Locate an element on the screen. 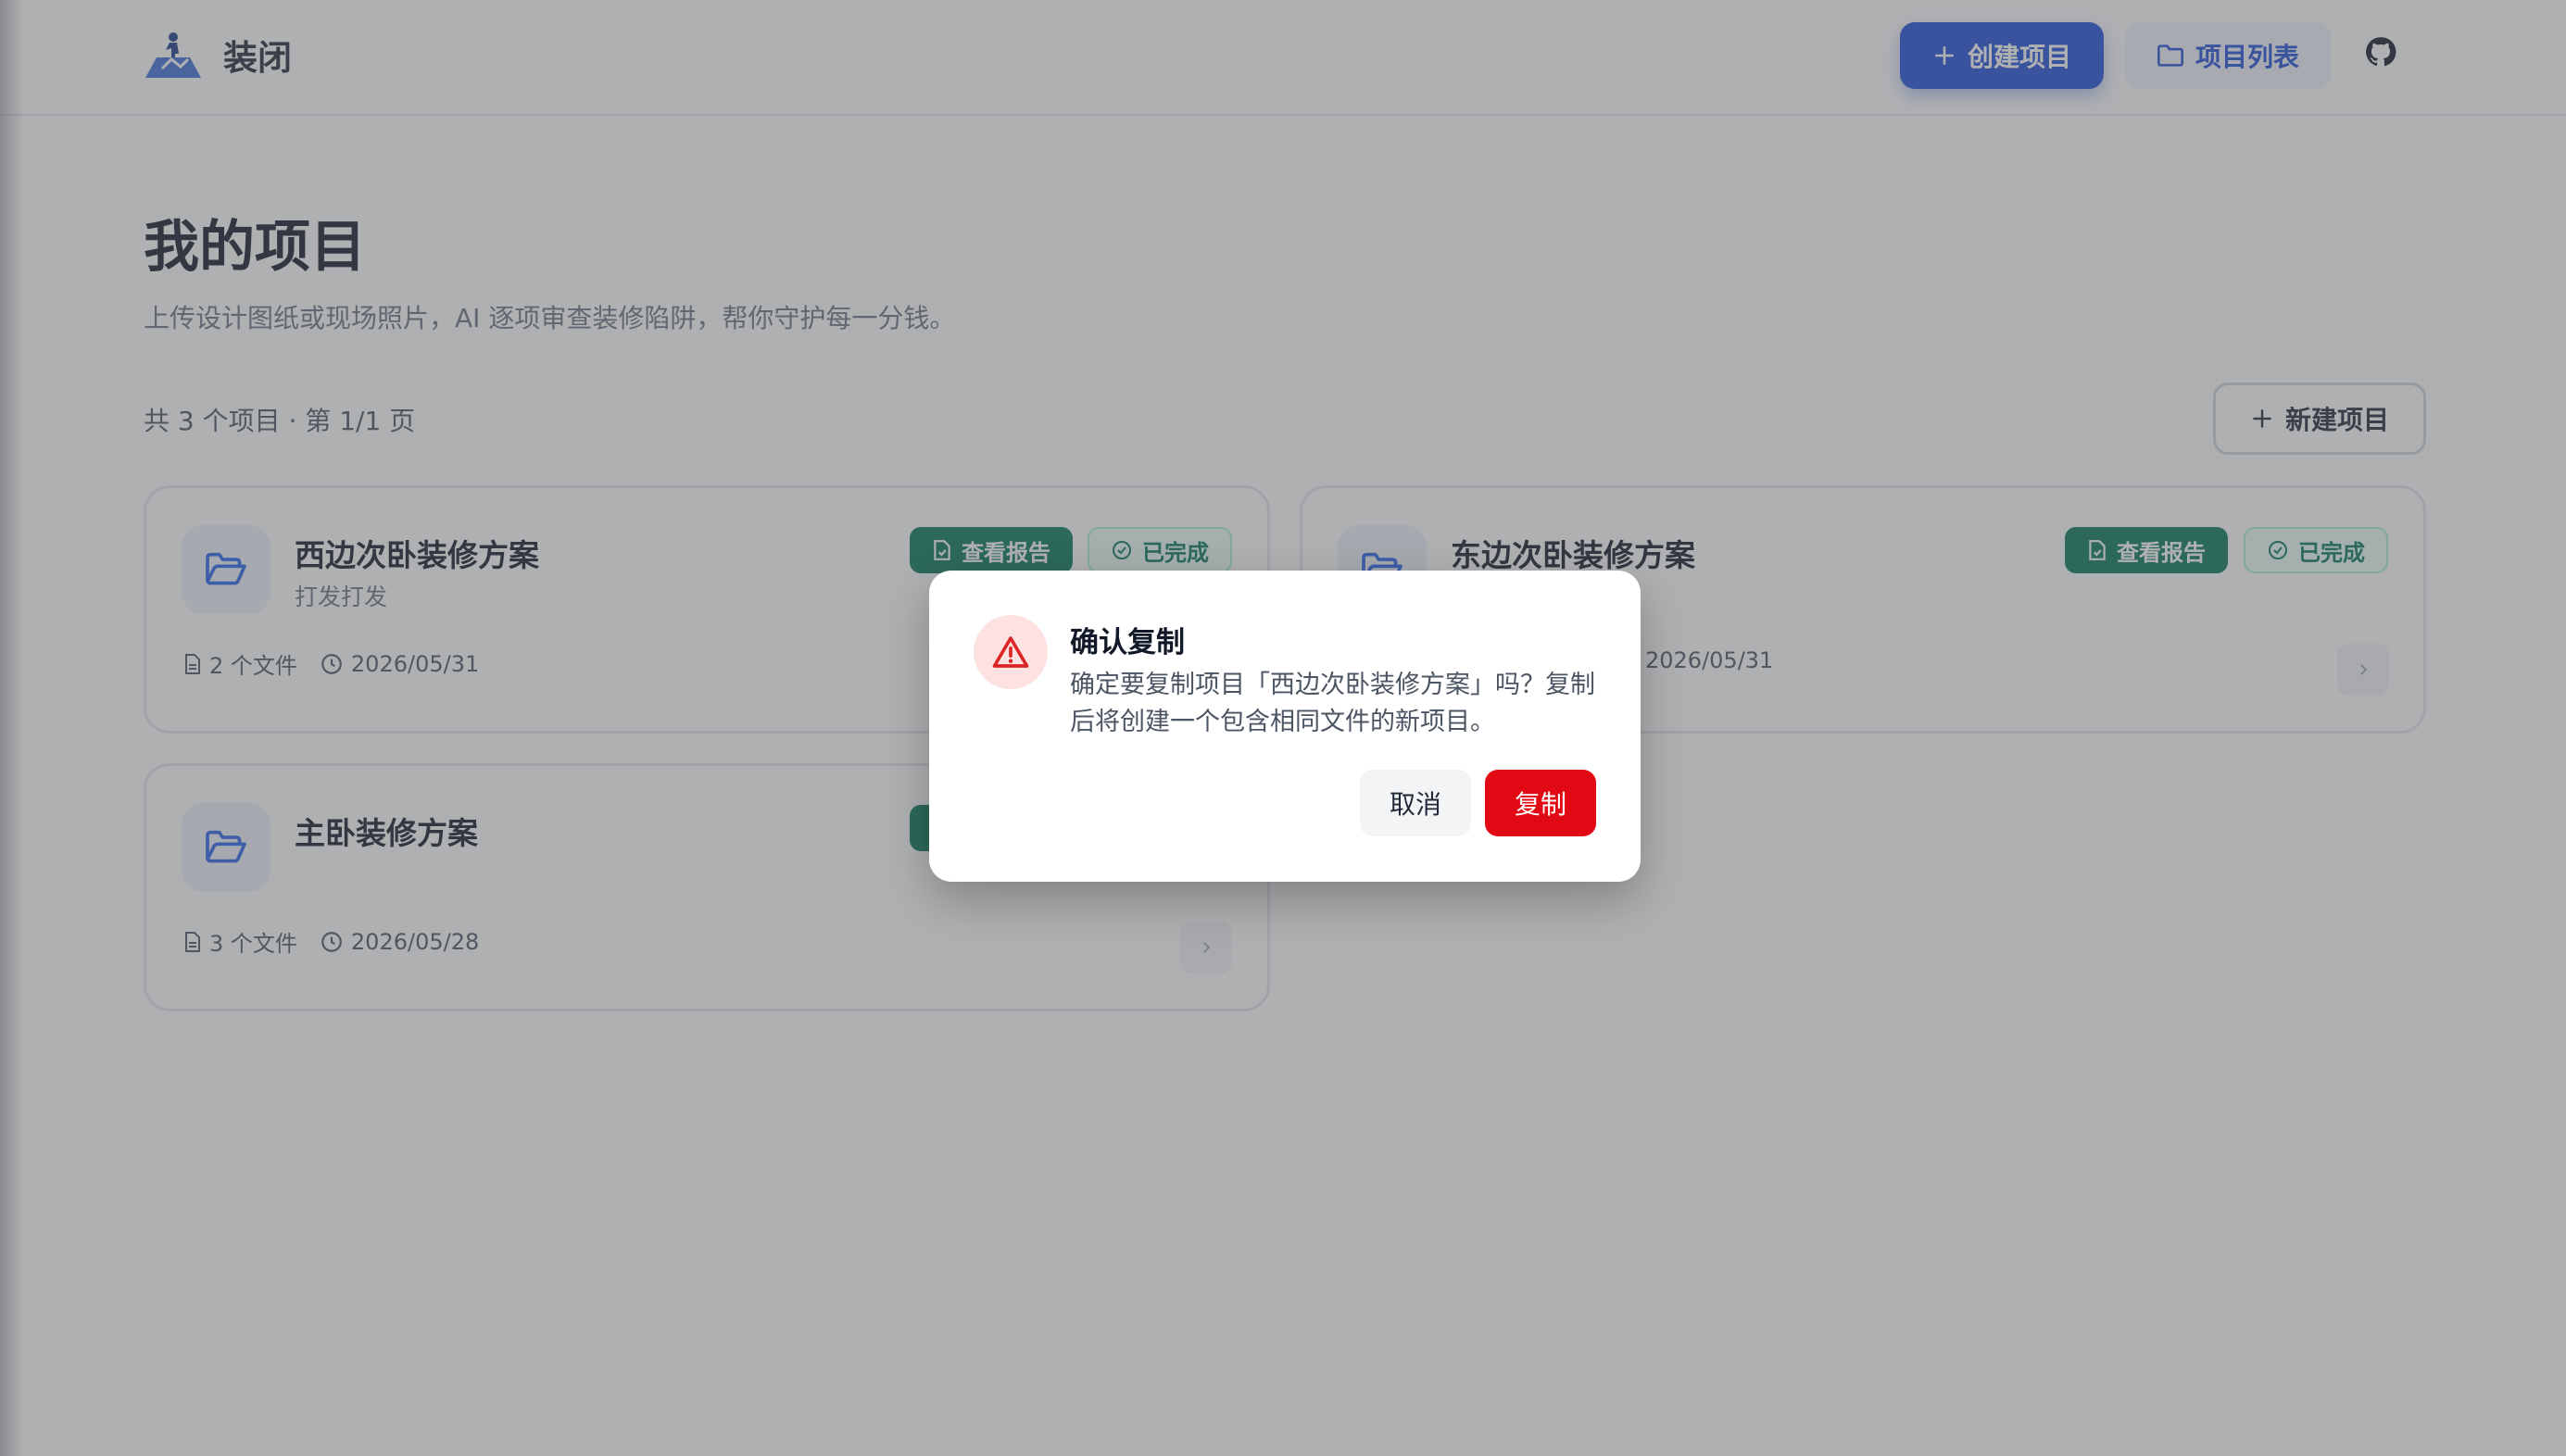  dialog-message: 确定要复制项目「西边次卧装修方案」吗？复制后将创建一个包含相同文件的新项目。 is located at coordinates (1332, 703).